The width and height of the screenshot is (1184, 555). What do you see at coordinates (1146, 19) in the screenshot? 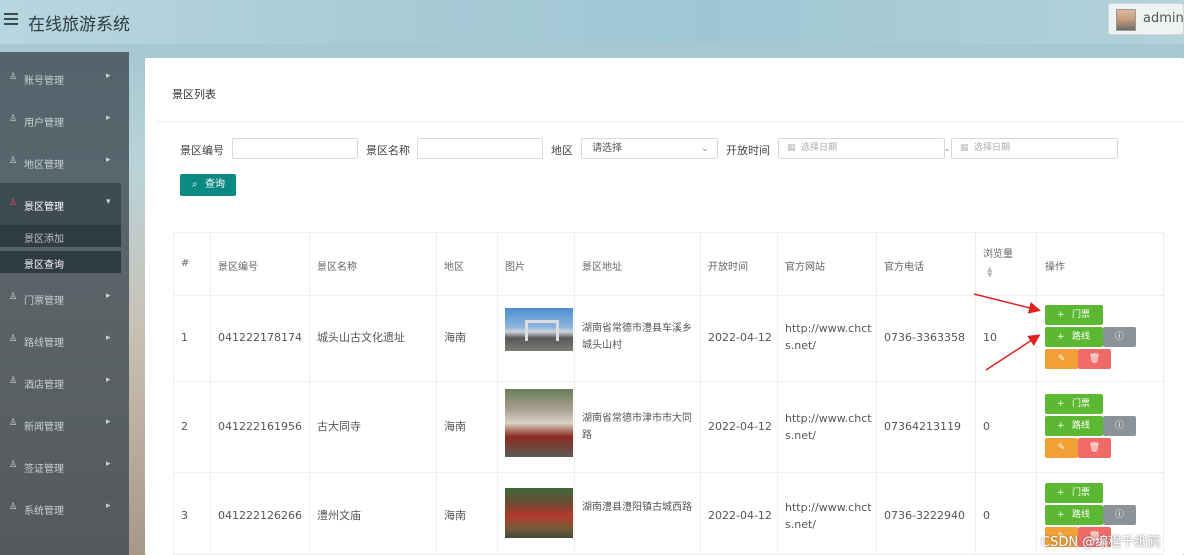
I see `user-menu: admin` at bounding box center [1146, 19].